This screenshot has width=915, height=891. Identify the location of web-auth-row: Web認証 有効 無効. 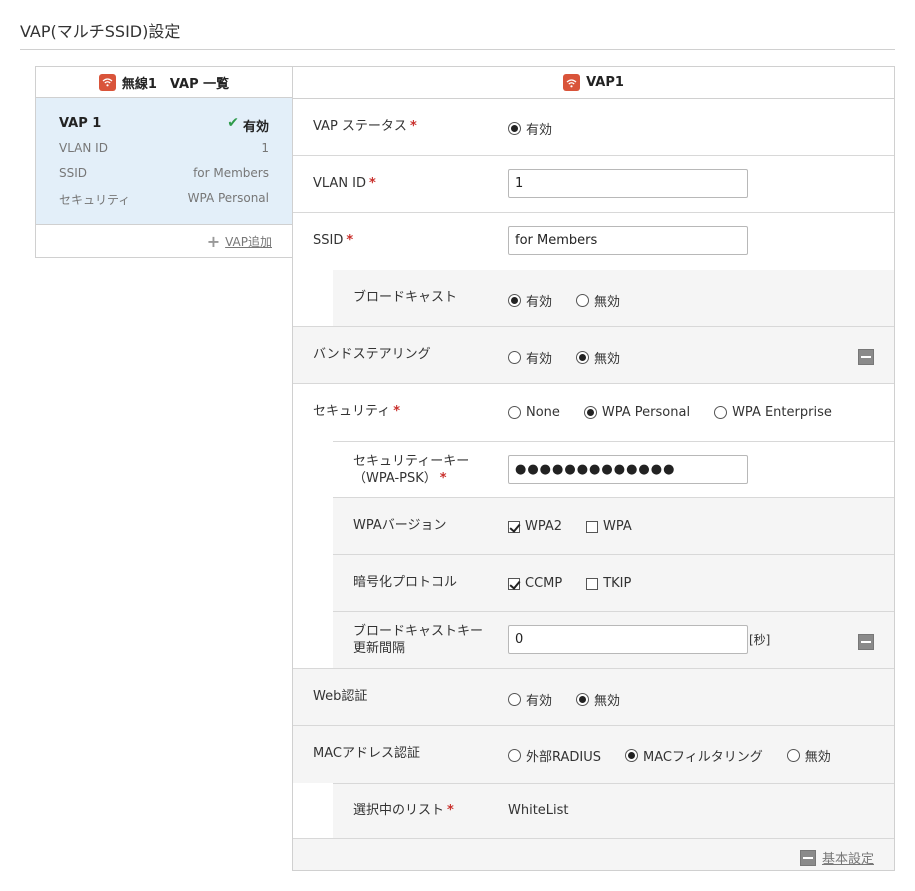
(593, 697).